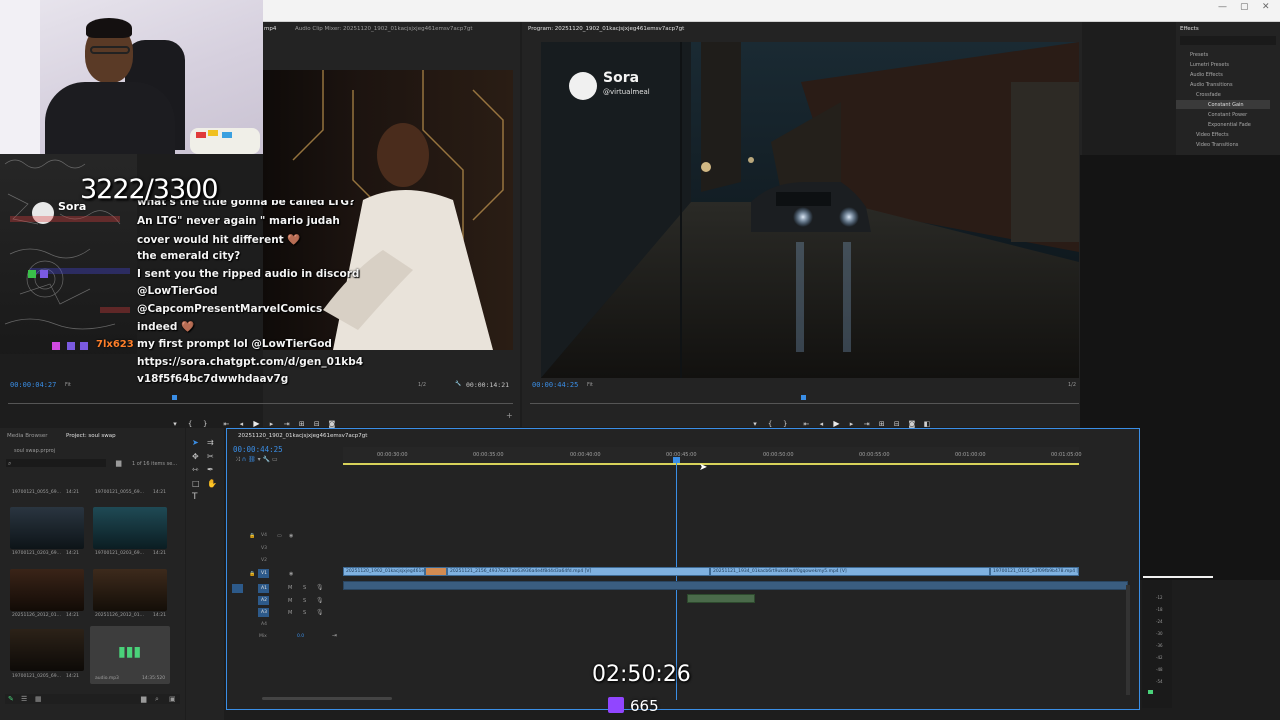 This screenshot has height=720, width=1280. What do you see at coordinates (509, 415) in the screenshot?
I see `source-add-button: +` at bounding box center [509, 415].